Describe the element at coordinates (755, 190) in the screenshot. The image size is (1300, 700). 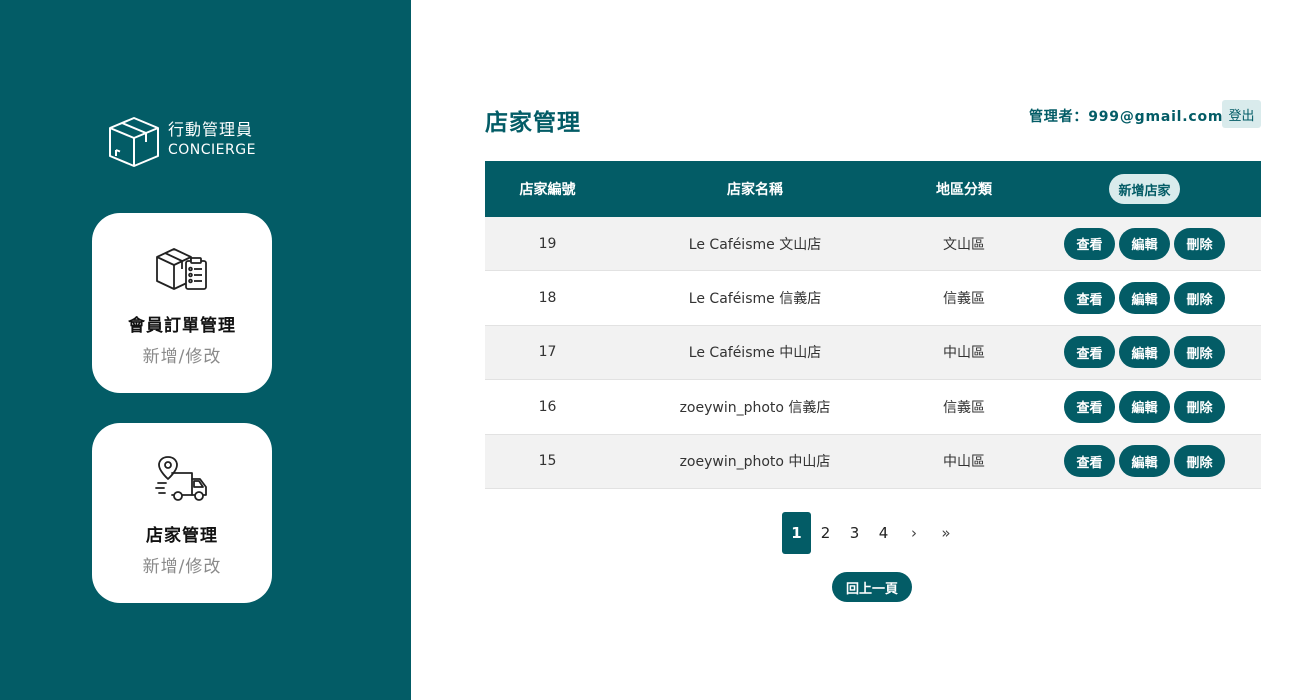
I see `header-store-name: 店家名稱` at that location.